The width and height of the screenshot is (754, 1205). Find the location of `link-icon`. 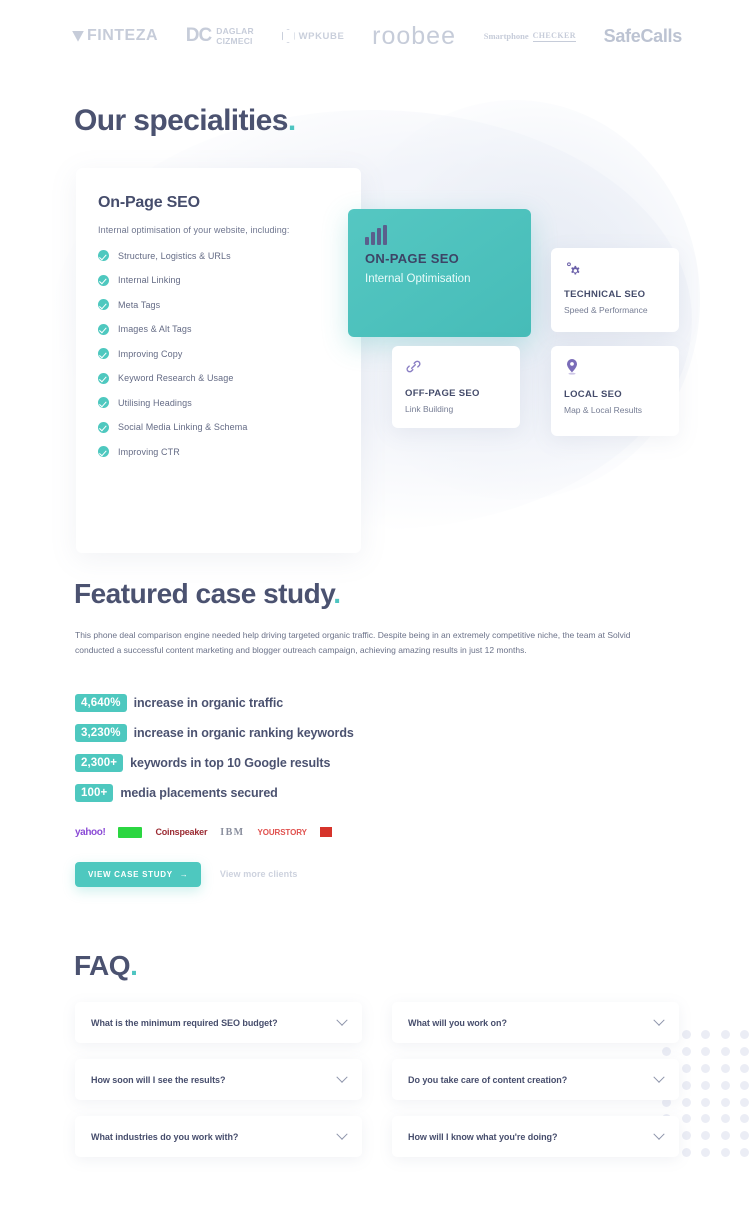

link-icon is located at coordinates (456, 369).